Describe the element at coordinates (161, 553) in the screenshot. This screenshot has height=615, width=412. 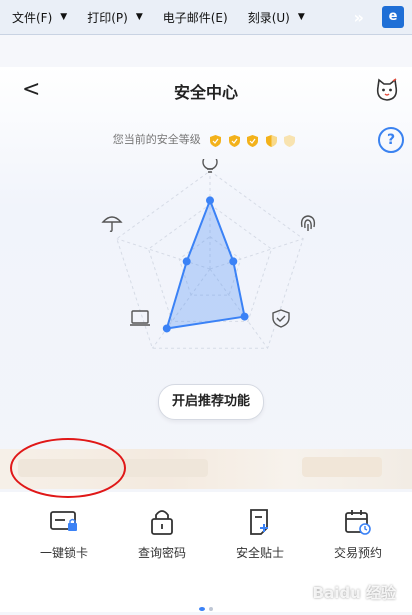
I see `action-label: 查询密码` at that location.